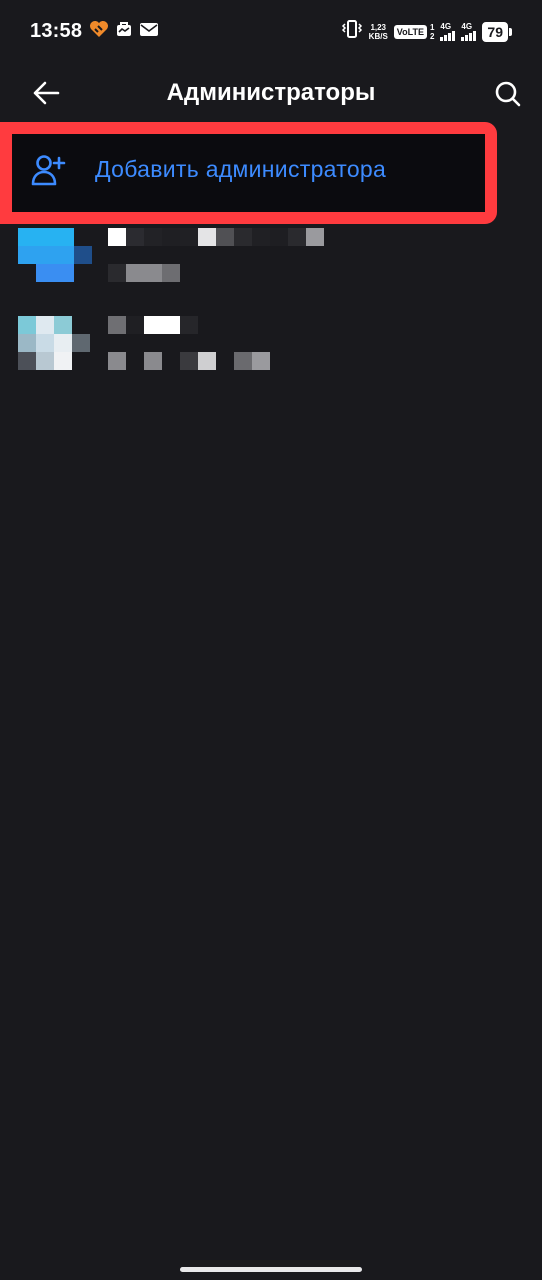 This screenshot has width=542, height=1280. I want to click on search-icon, so click(508, 94).